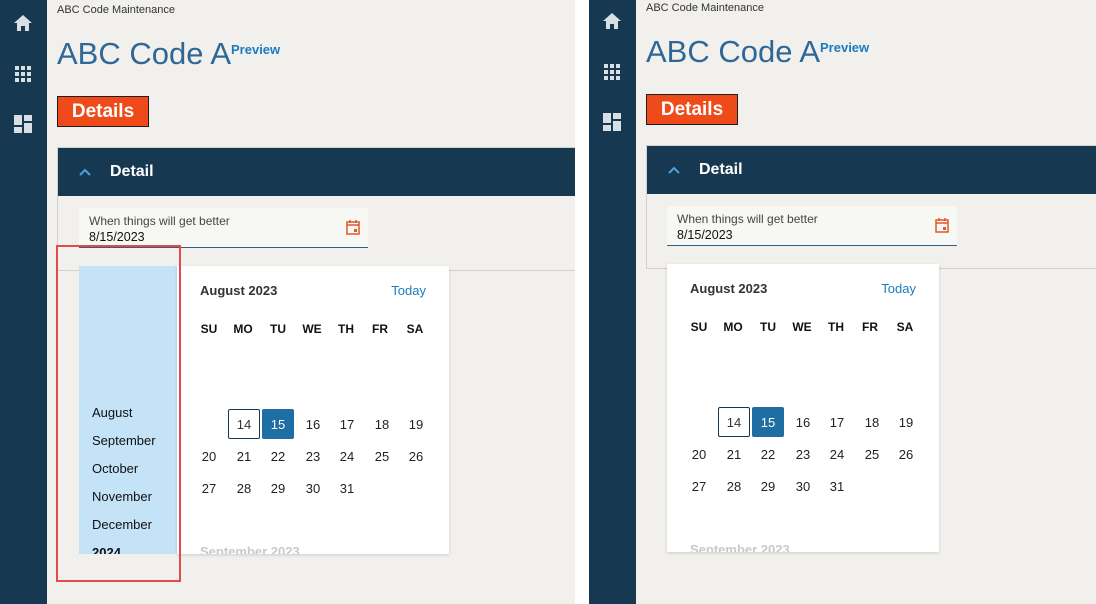 Image resolution: width=1096 pixels, height=604 pixels. What do you see at coordinates (118, 413) in the screenshot?
I see `highlight-annotation-box` at bounding box center [118, 413].